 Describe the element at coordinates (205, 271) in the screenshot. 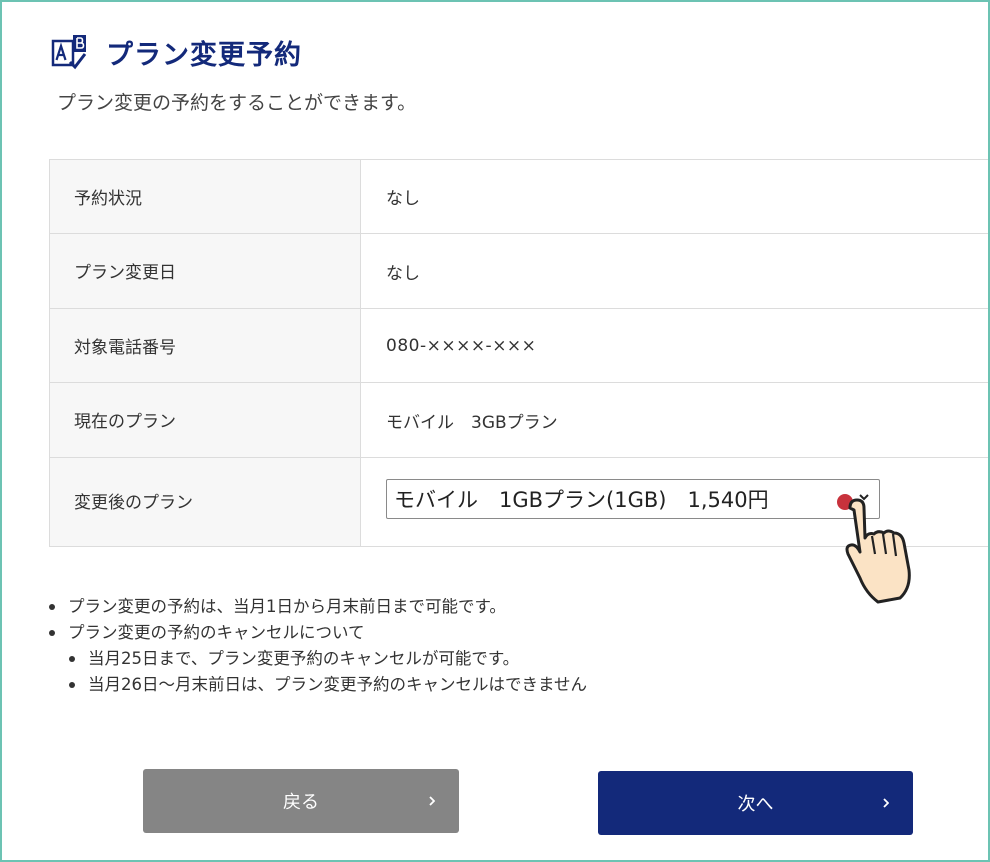

I see `row-label: プラン変更日` at that location.